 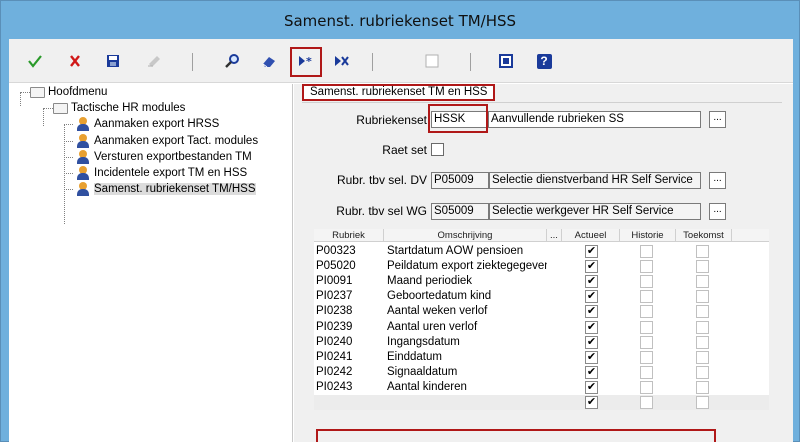 I want to click on column-header-historie: Historie, so click(x=648, y=235).